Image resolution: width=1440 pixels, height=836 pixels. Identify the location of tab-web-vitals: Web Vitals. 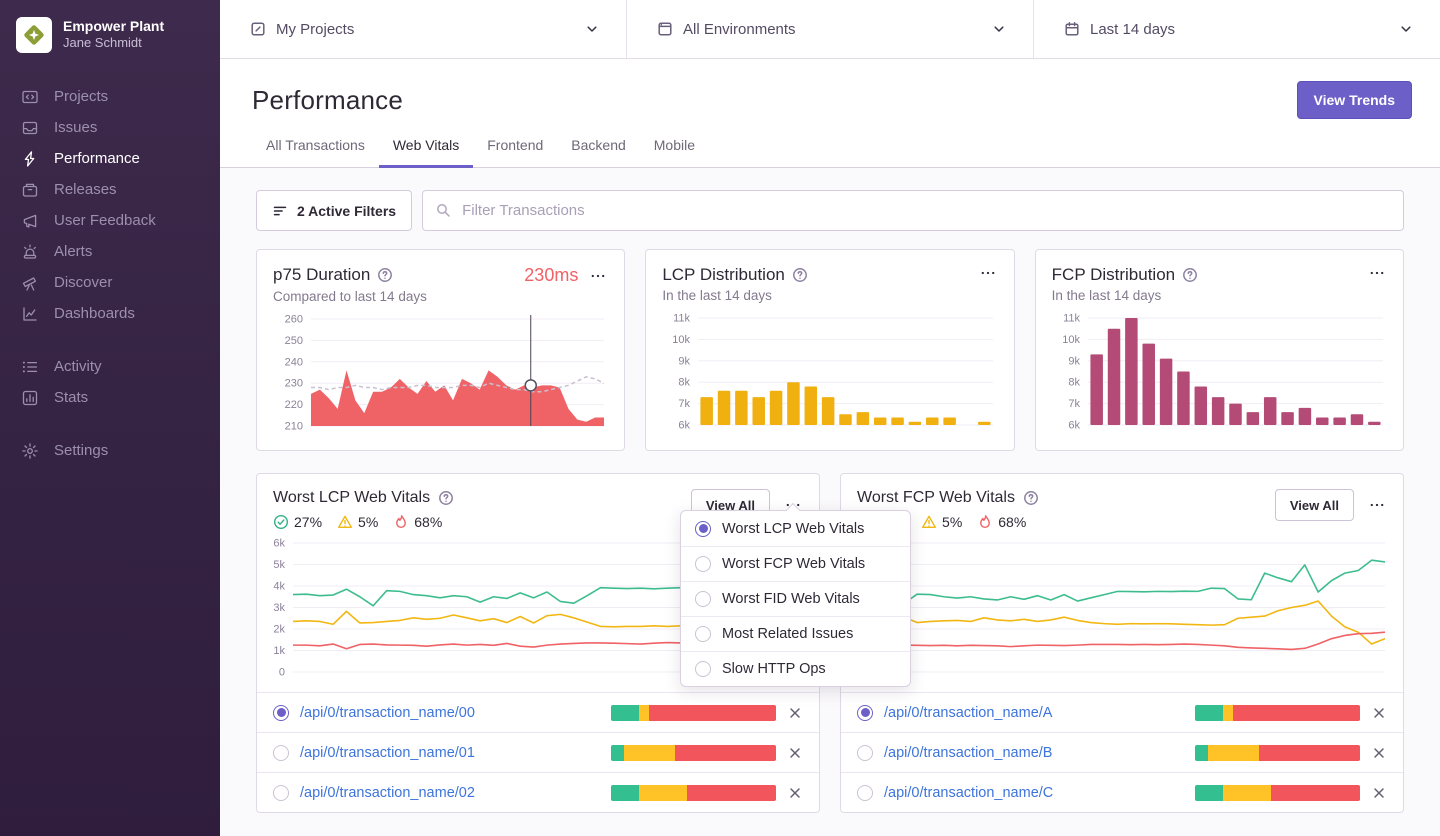
(426, 152).